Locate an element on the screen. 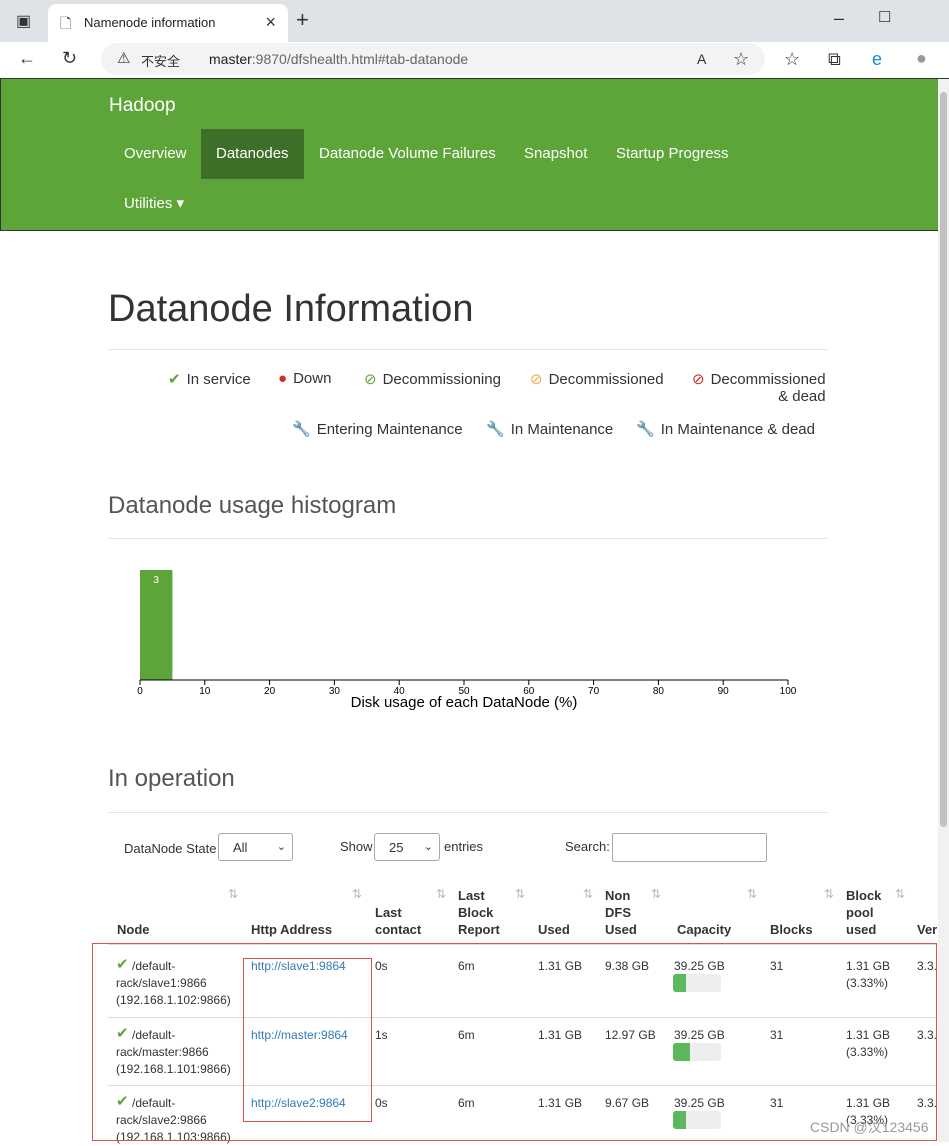 This screenshot has height=1146, width=949. legend-decommissioned: ⊘ Decommissioned is located at coordinates (597, 379).